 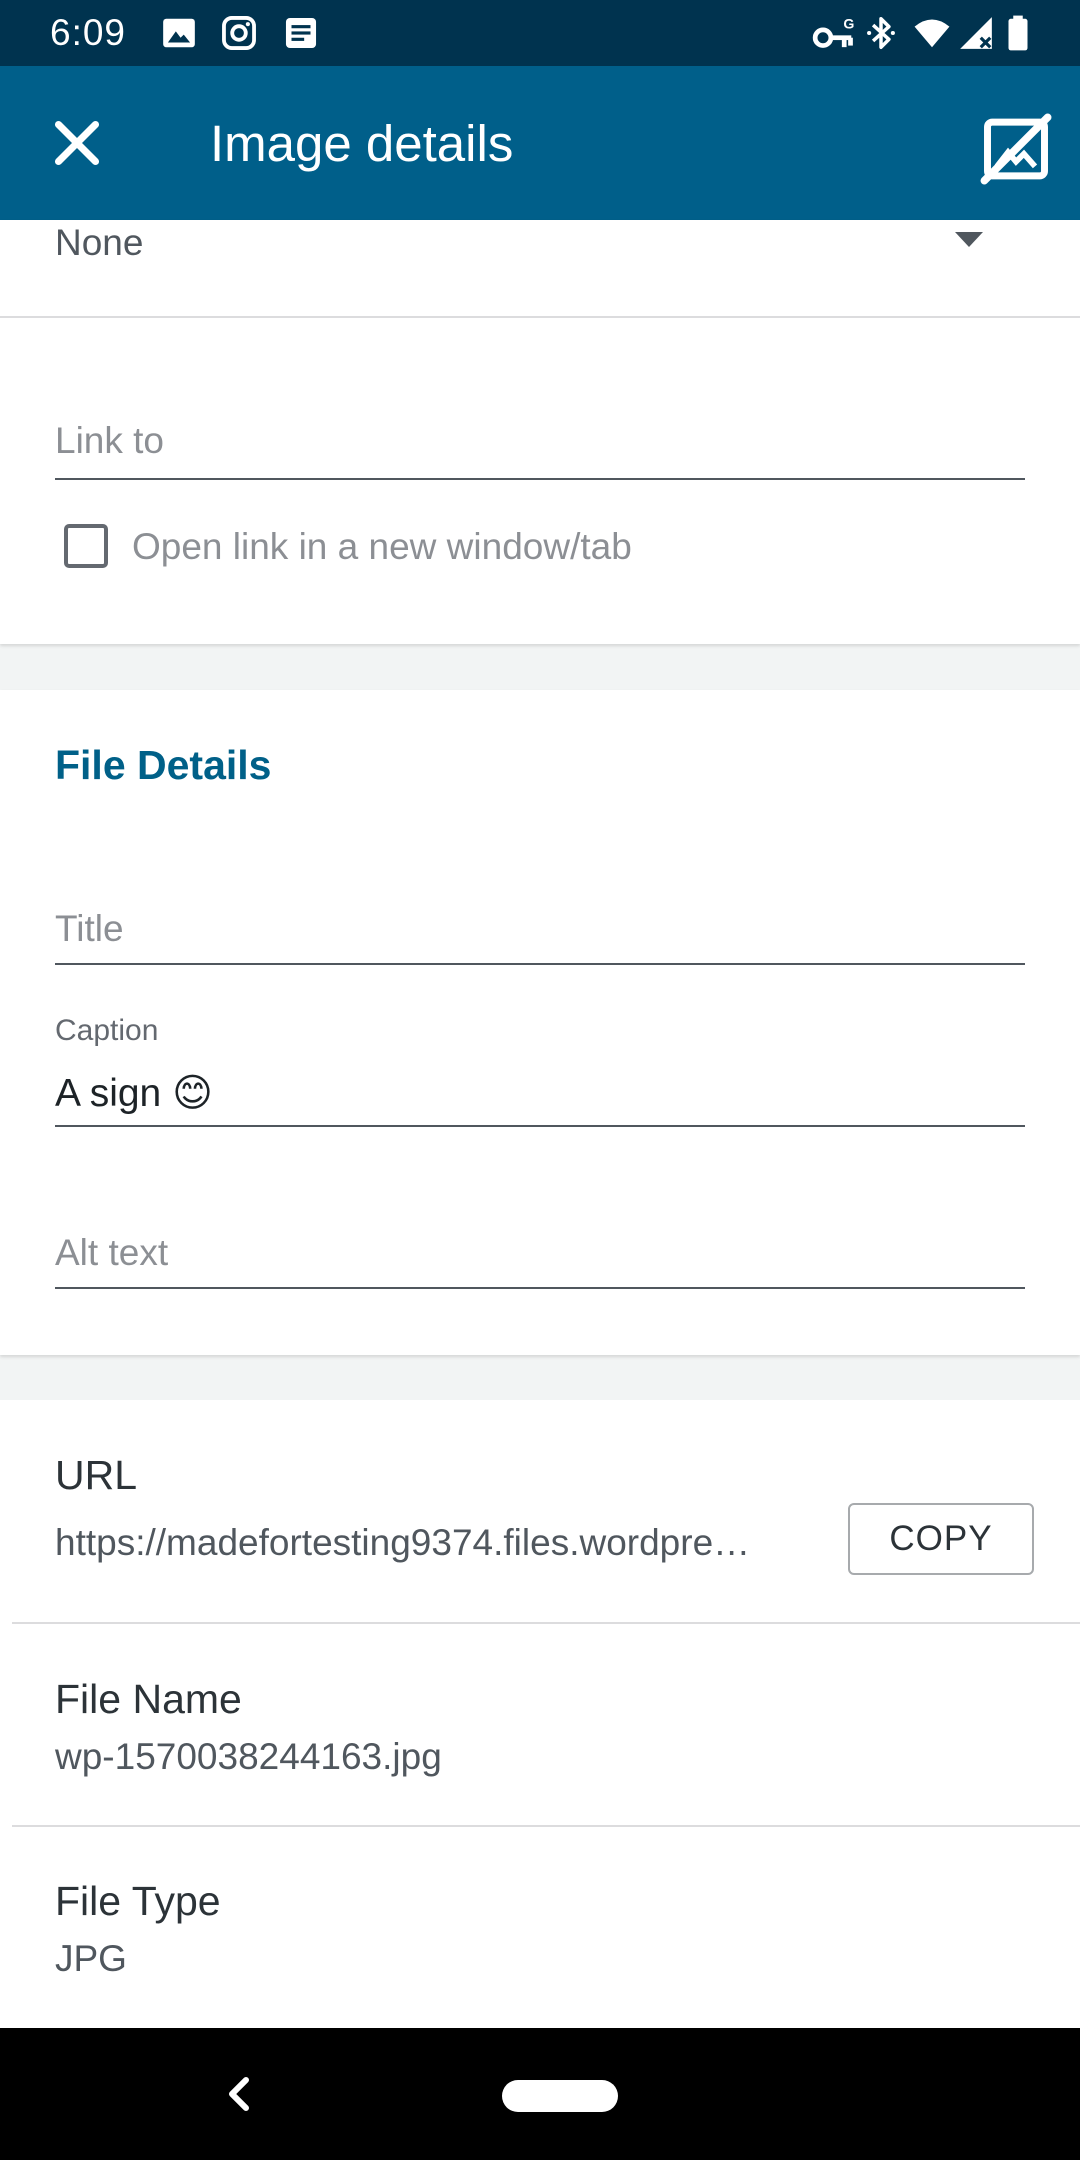 I want to click on caption-input: A sign 😊, so click(x=134, y=1093).